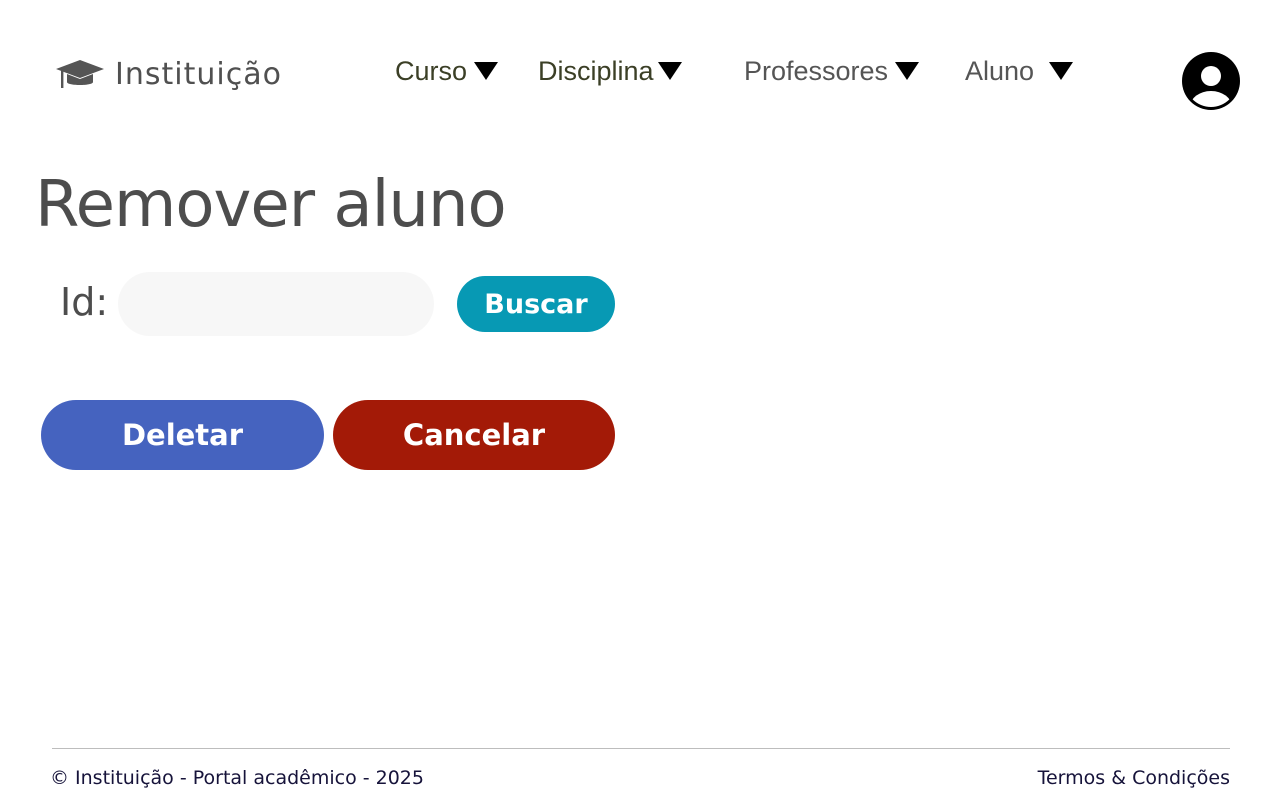 The image size is (1280, 800). Describe the element at coordinates (641, 748) in the screenshot. I see `footer-divider` at that location.